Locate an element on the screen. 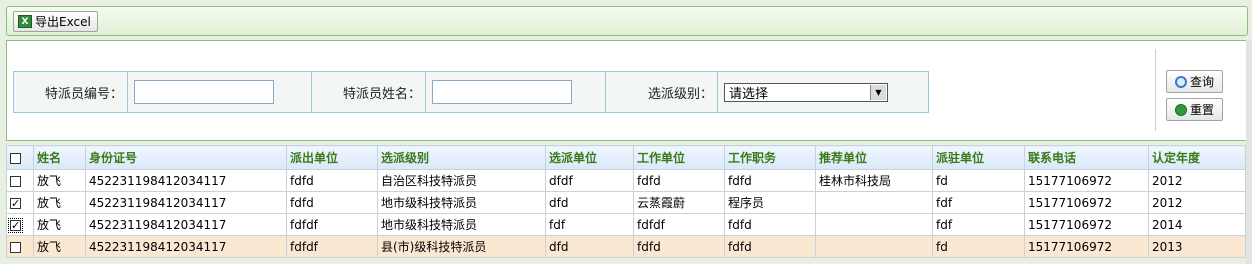  col-header: 派驻单位 is located at coordinates (978, 157).